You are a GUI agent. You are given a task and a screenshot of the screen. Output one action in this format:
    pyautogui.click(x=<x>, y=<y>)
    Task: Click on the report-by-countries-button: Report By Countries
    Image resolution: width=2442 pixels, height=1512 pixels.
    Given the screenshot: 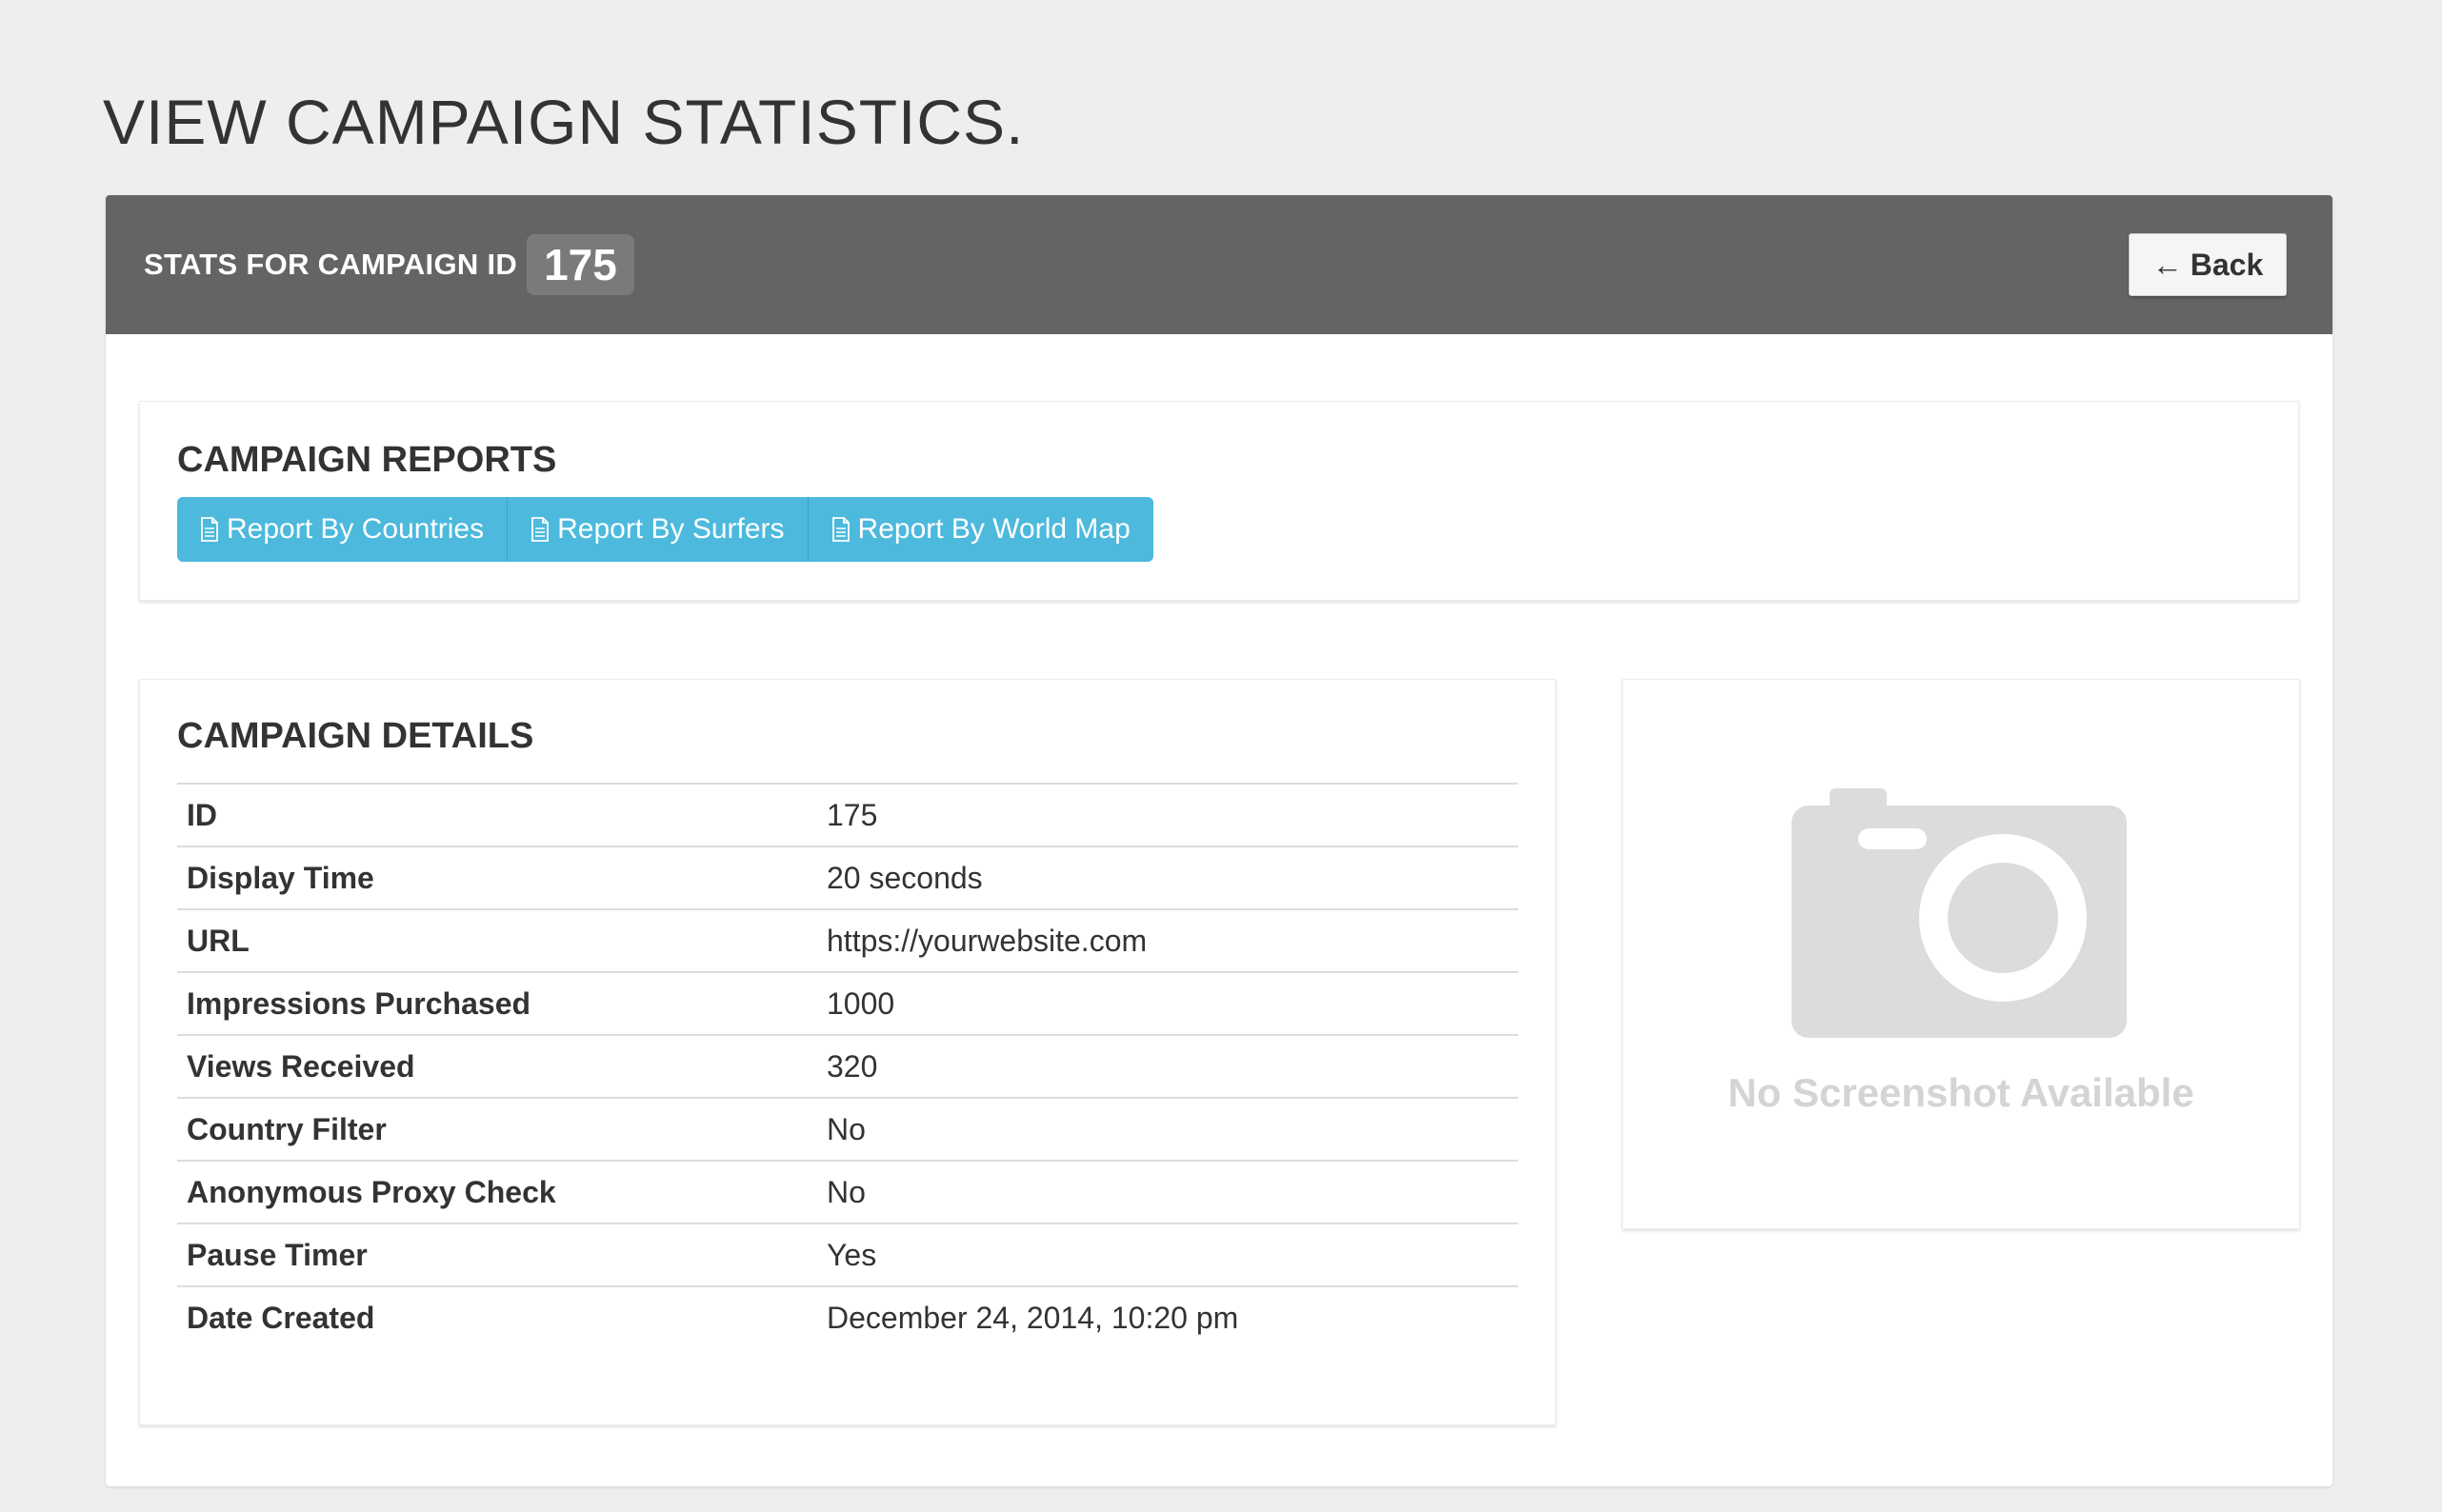 What is the action you would take?
    pyautogui.click(x=343, y=529)
    